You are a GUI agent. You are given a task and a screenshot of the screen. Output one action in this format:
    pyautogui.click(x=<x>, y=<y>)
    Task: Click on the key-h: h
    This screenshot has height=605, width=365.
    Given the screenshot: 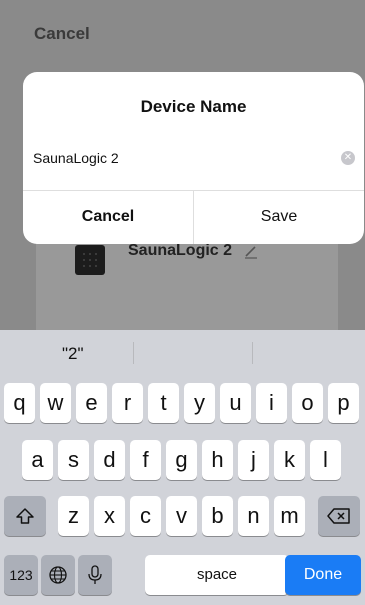 What is the action you would take?
    pyautogui.click(x=217, y=460)
    